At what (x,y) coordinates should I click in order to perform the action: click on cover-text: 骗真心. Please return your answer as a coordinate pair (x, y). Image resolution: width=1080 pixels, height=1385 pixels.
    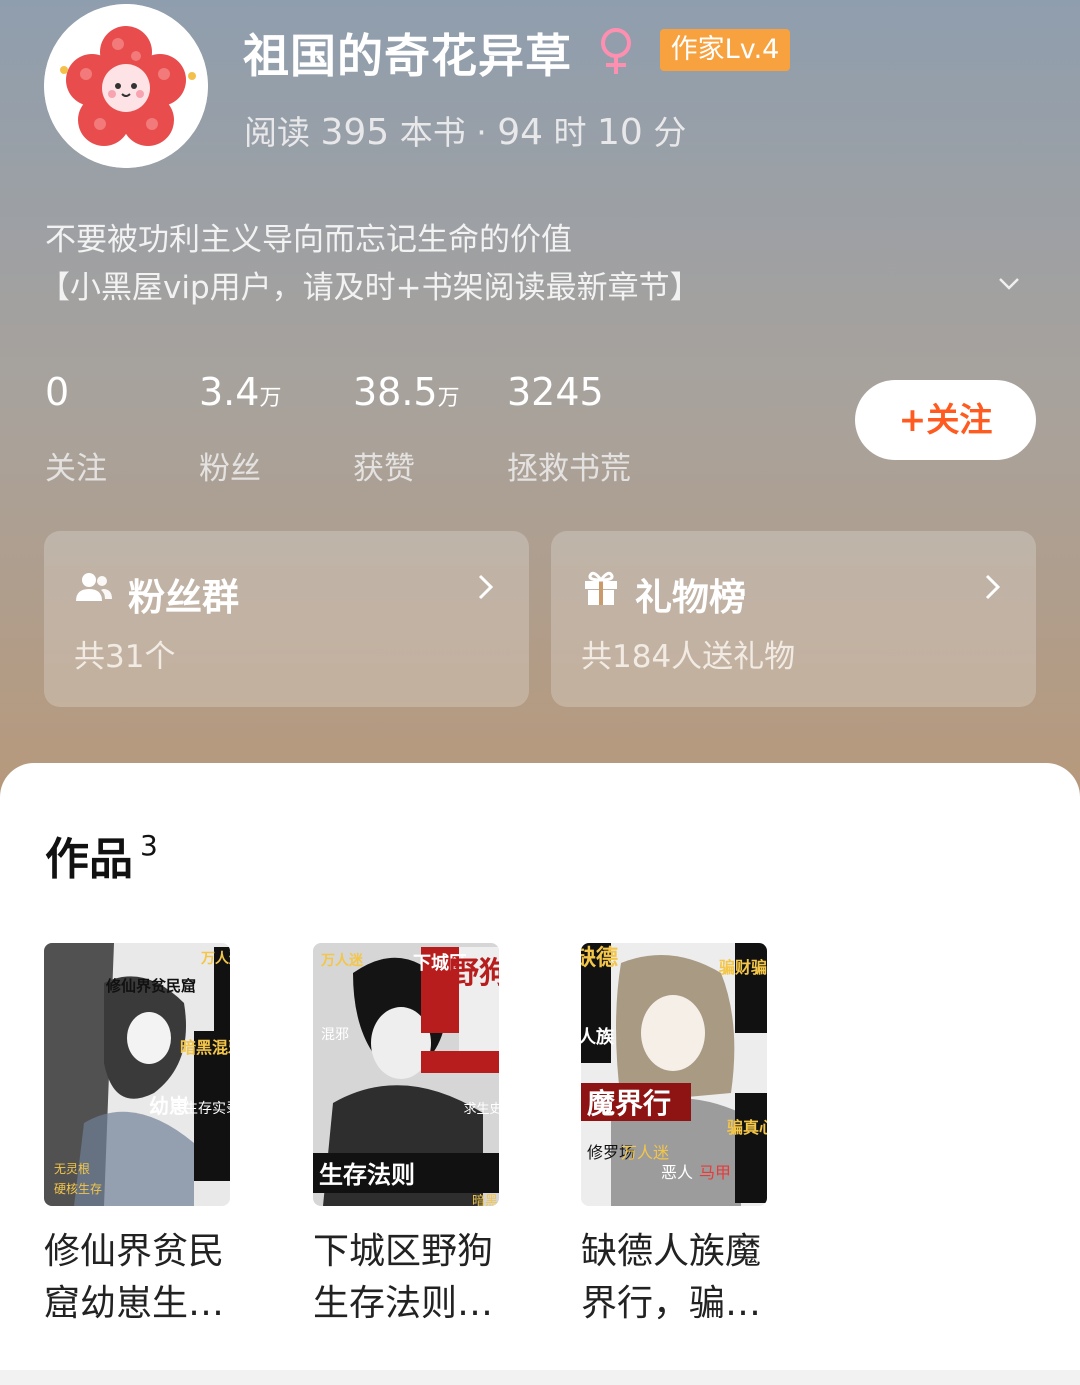
    Looking at the image, I should click on (747, 1127).